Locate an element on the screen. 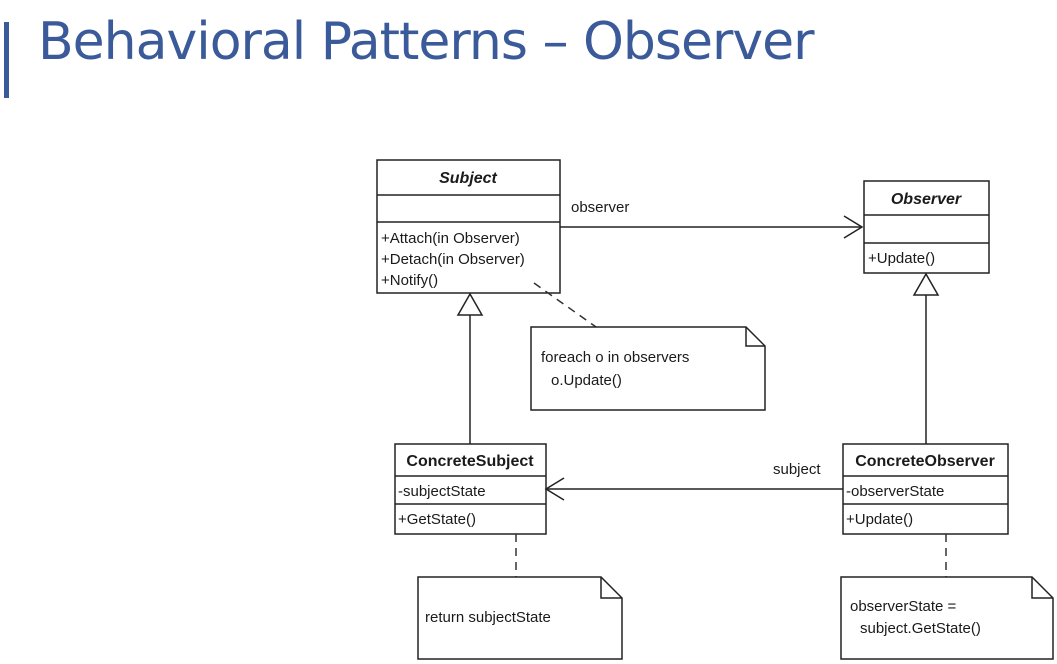 This screenshot has width=1057, height=664. class-concrete-observer-name: ConcreteObserver is located at coordinates (925, 461).